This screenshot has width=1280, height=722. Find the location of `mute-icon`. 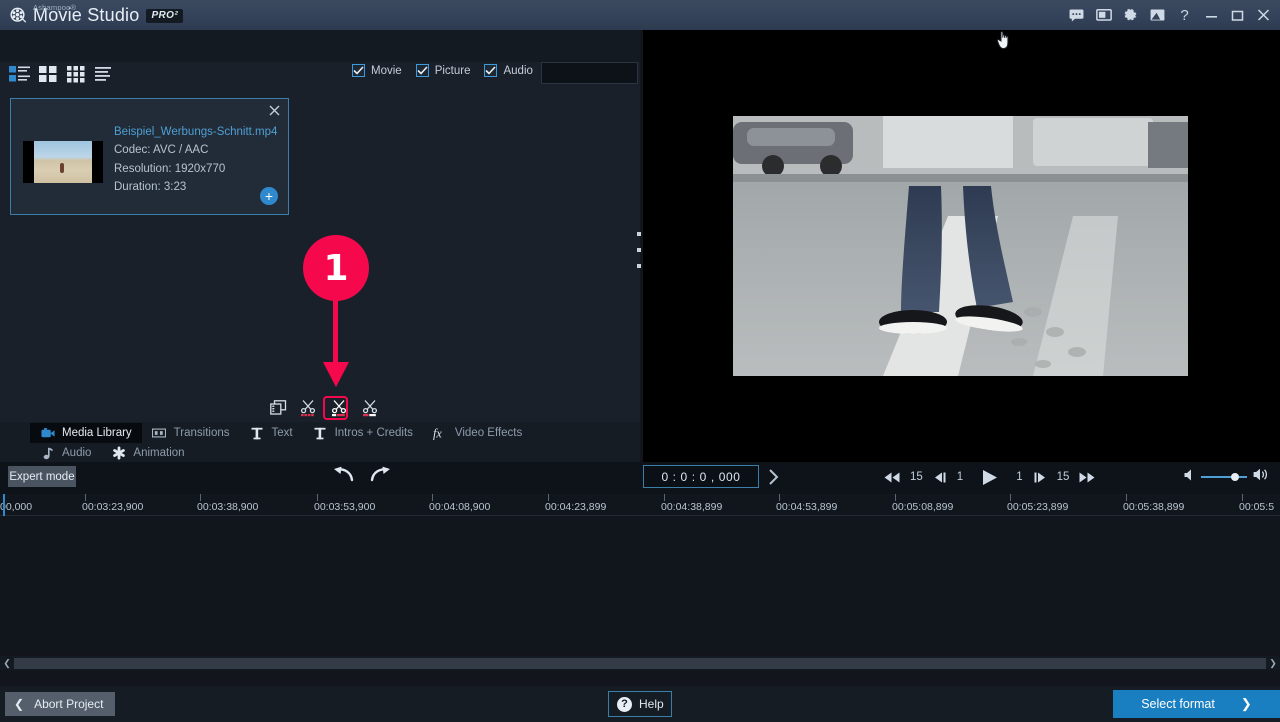

mute-icon is located at coordinates (1189, 477).